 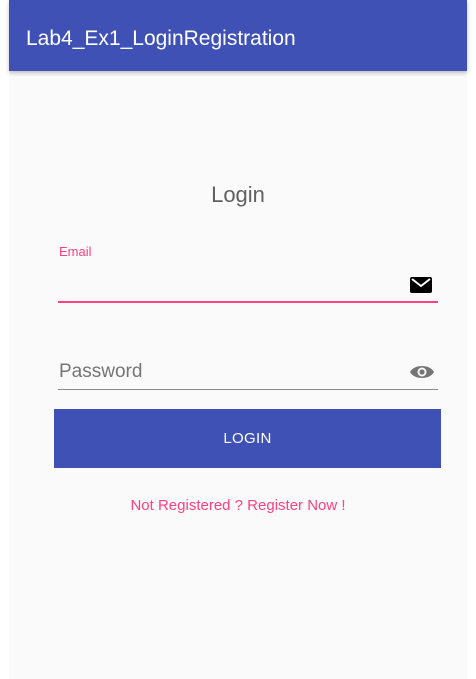 What do you see at coordinates (75, 251) in the screenshot?
I see `email-label: Email` at bounding box center [75, 251].